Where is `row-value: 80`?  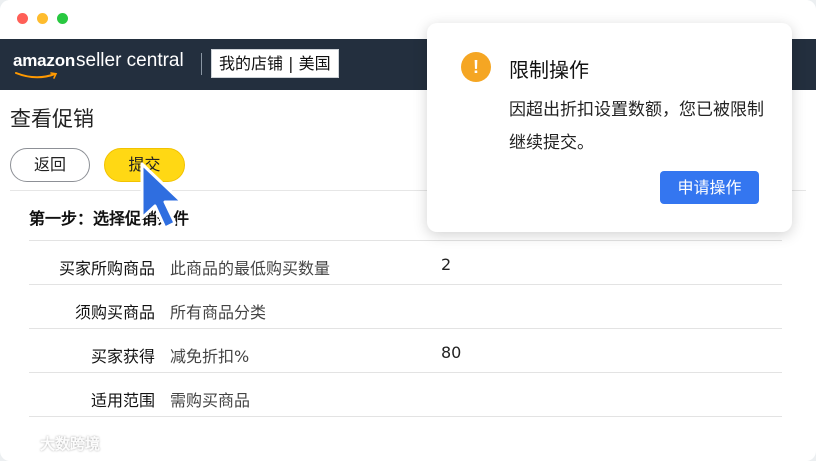
row-value: 80 is located at coordinates (451, 352).